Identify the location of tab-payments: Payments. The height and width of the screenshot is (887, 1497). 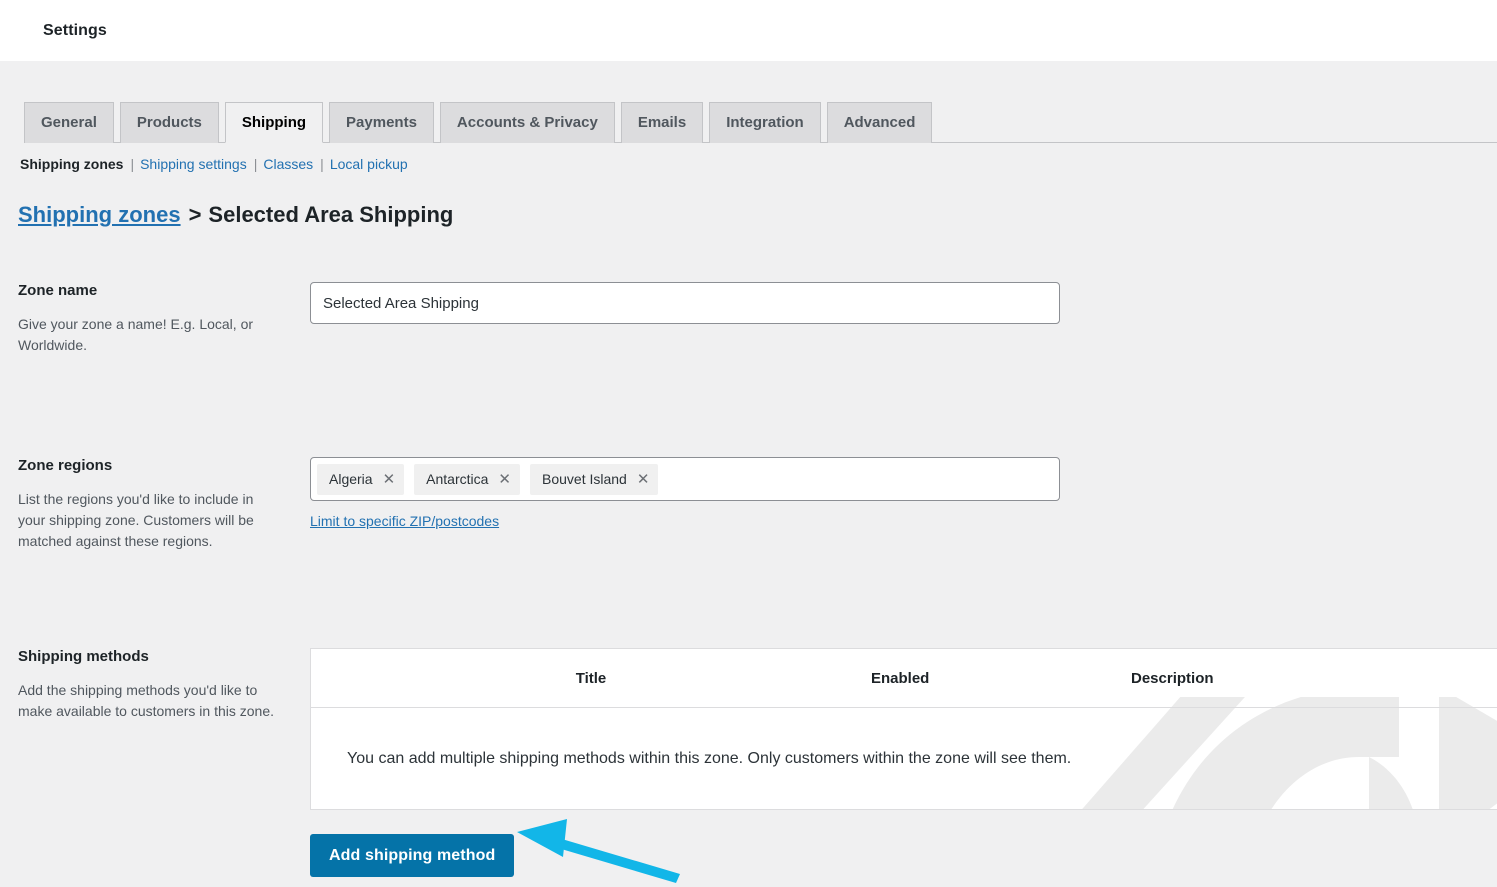
(381, 122).